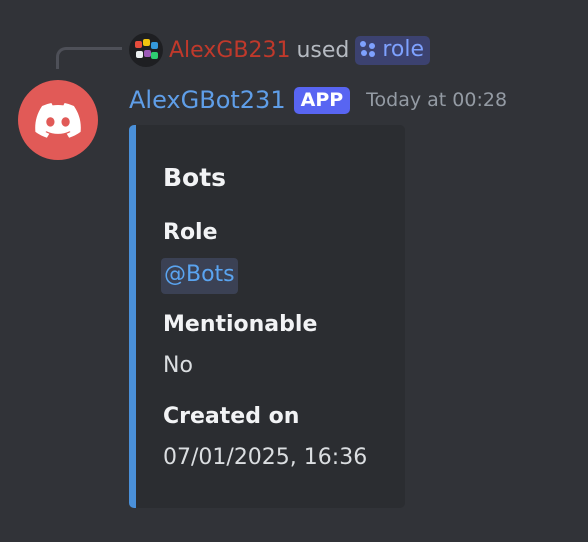 The image size is (588, 542). I want to click on slash-command-pill: role, so click(393, 50).